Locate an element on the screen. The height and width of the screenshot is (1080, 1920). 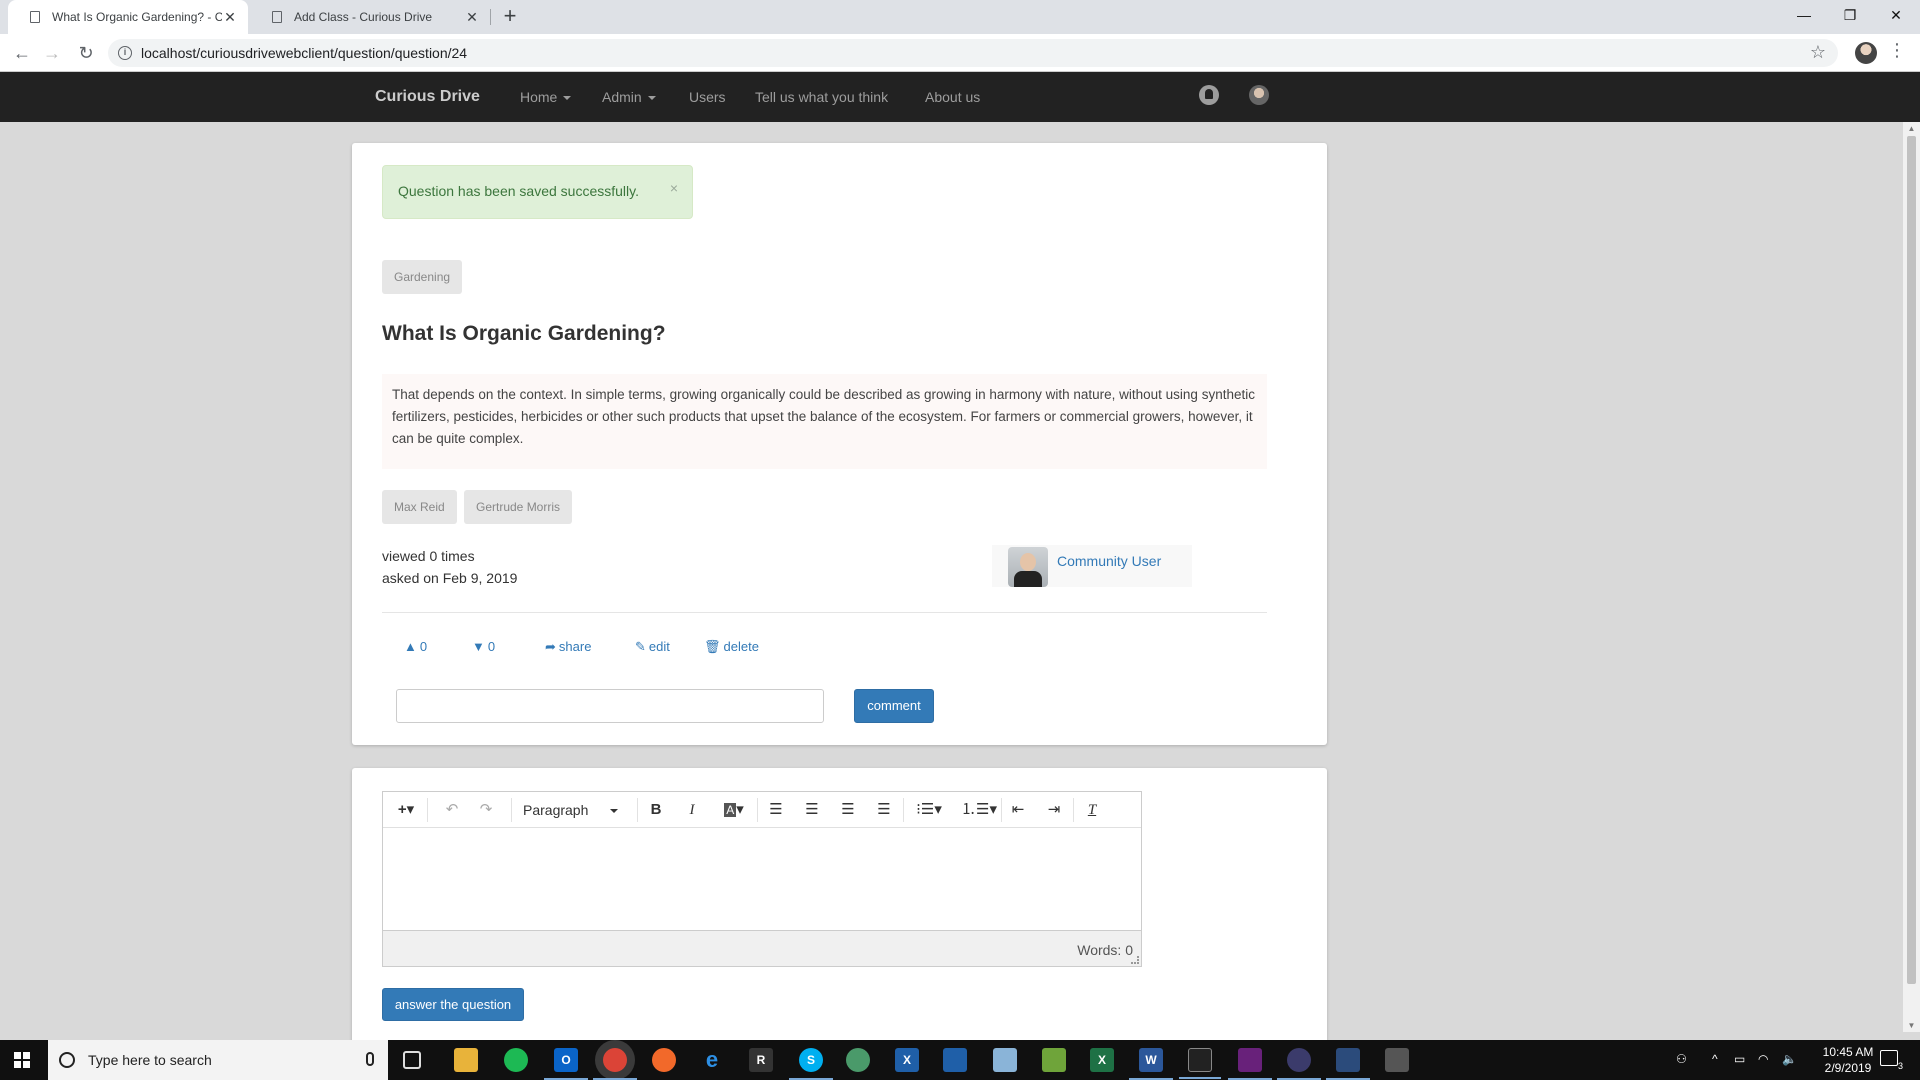
italic-icon: I is located at coordinates (692, 810).